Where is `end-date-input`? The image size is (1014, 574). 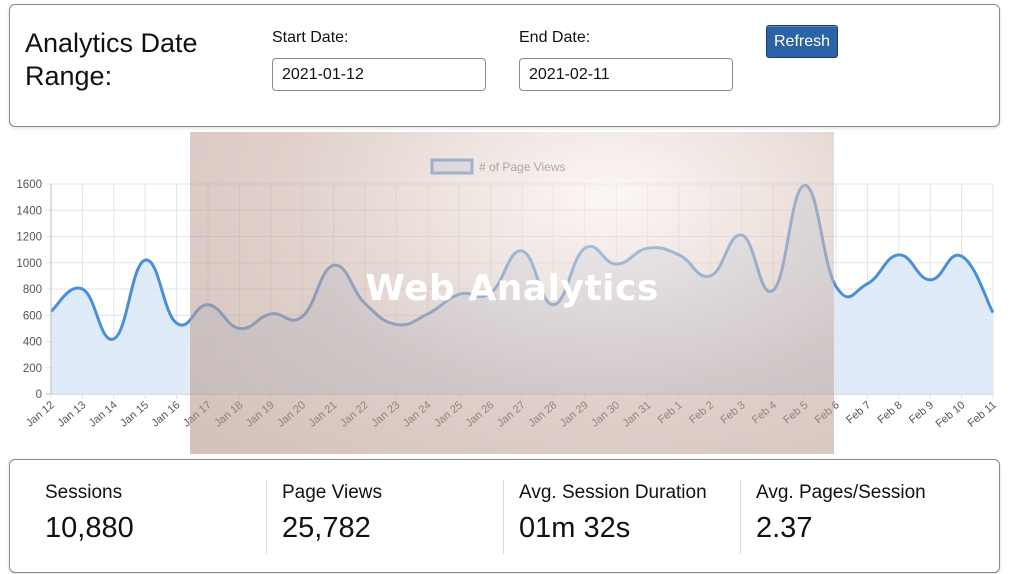
end-date-input is located at coordinates (626, 74).